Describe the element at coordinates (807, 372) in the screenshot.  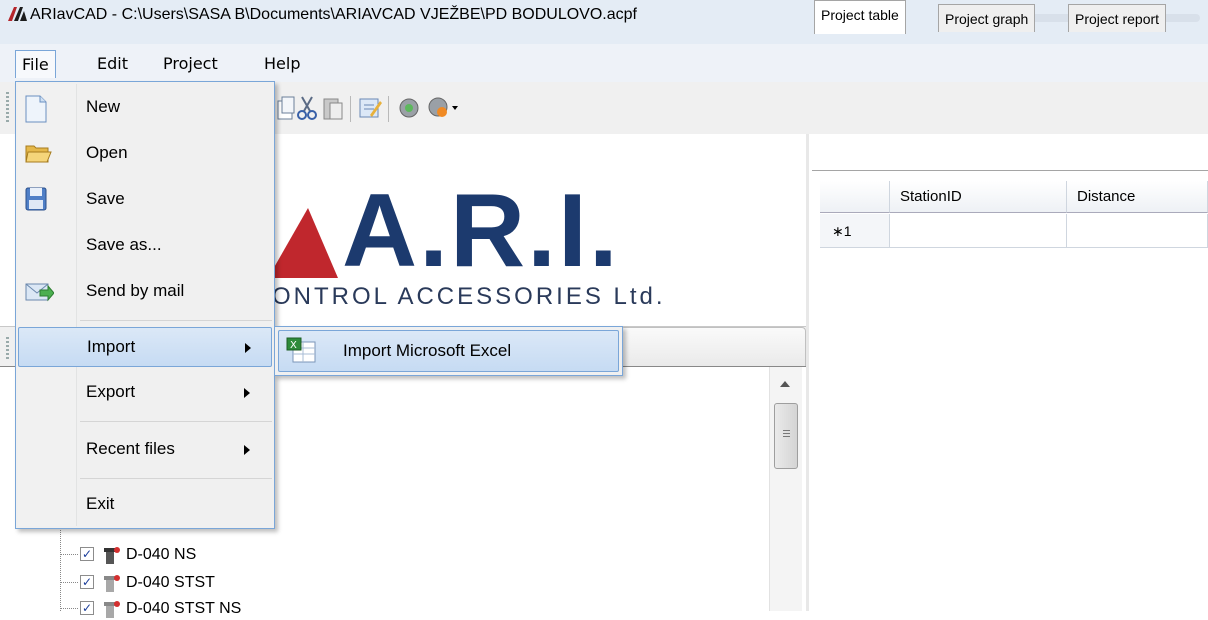
I see `panel-splitter` at that location.